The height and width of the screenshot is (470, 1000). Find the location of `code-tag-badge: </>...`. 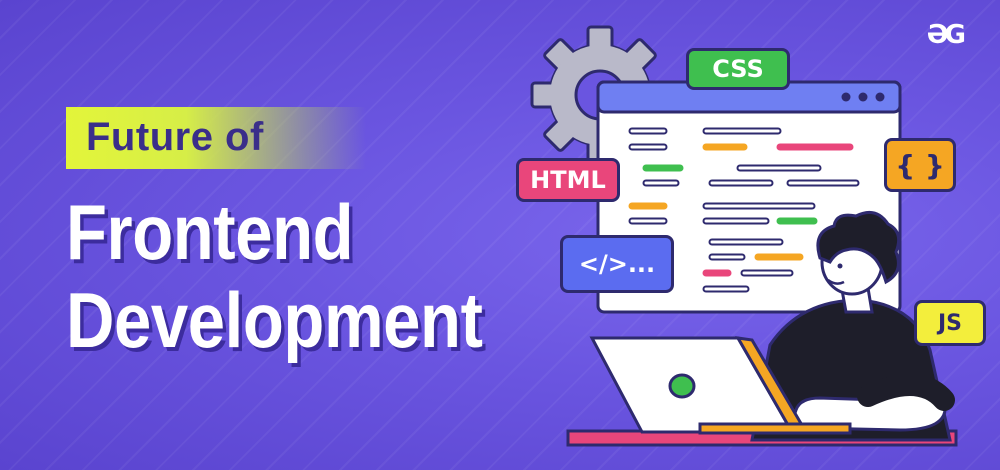

code-tag-badge: </>... is located at coordinates (617, 264).